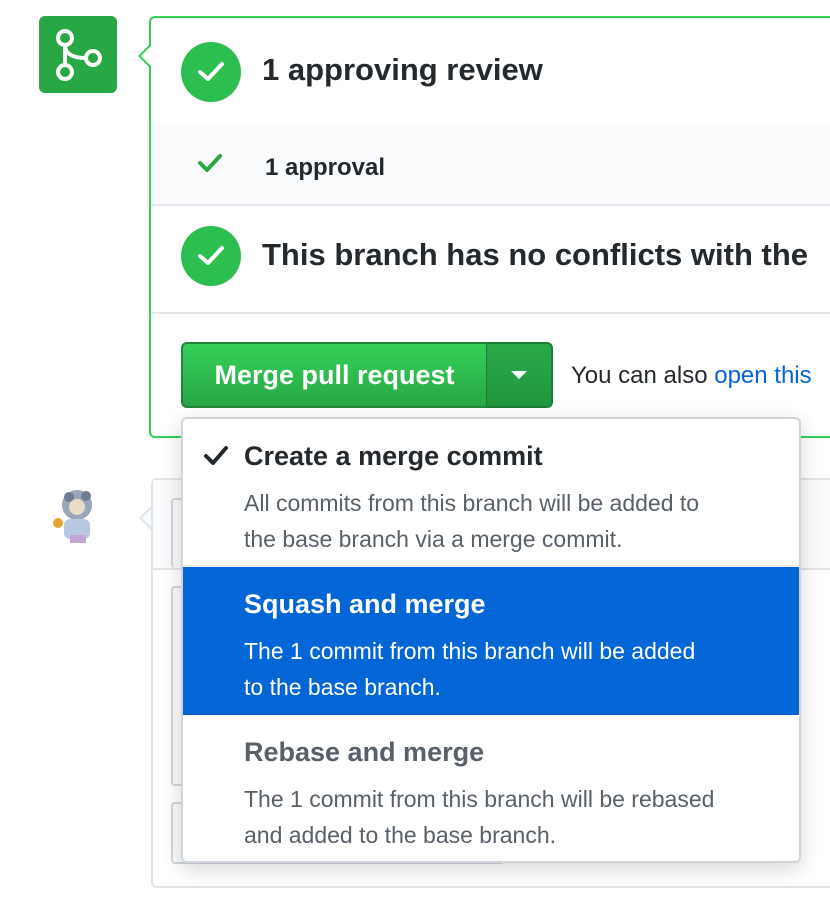 The height and width of the screenshot is (912, 830). What do you see at coordinates (325, 167) in the screenshot?
I see `approval-count: 1 approval` at bounding box center [325, 167].